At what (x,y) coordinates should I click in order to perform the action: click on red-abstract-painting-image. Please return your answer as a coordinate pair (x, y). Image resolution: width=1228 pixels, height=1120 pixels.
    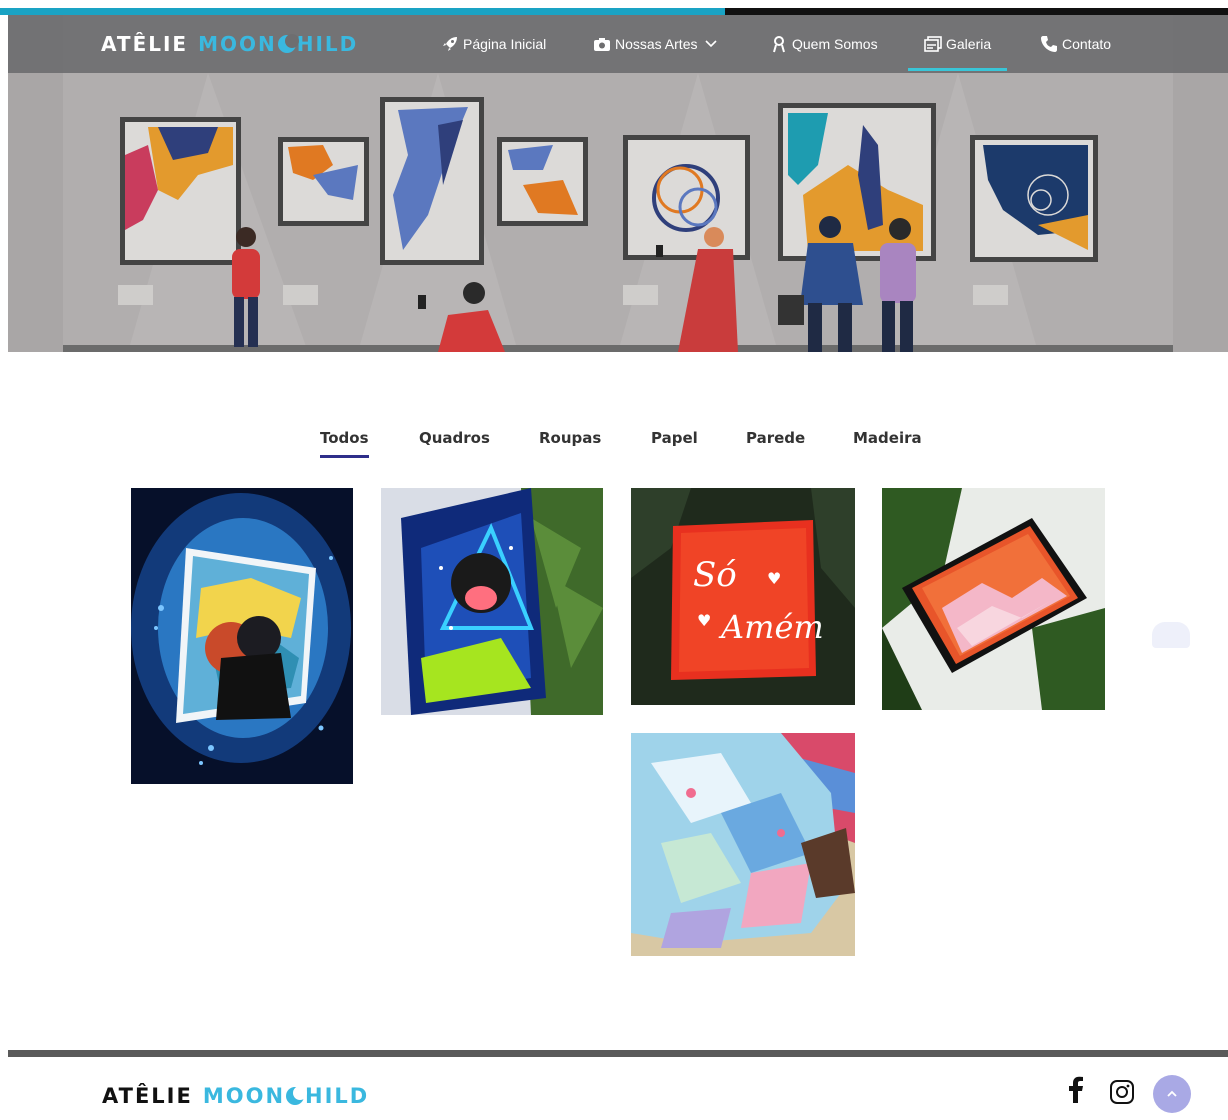
    Looking at the image, I should click on (993, 599).